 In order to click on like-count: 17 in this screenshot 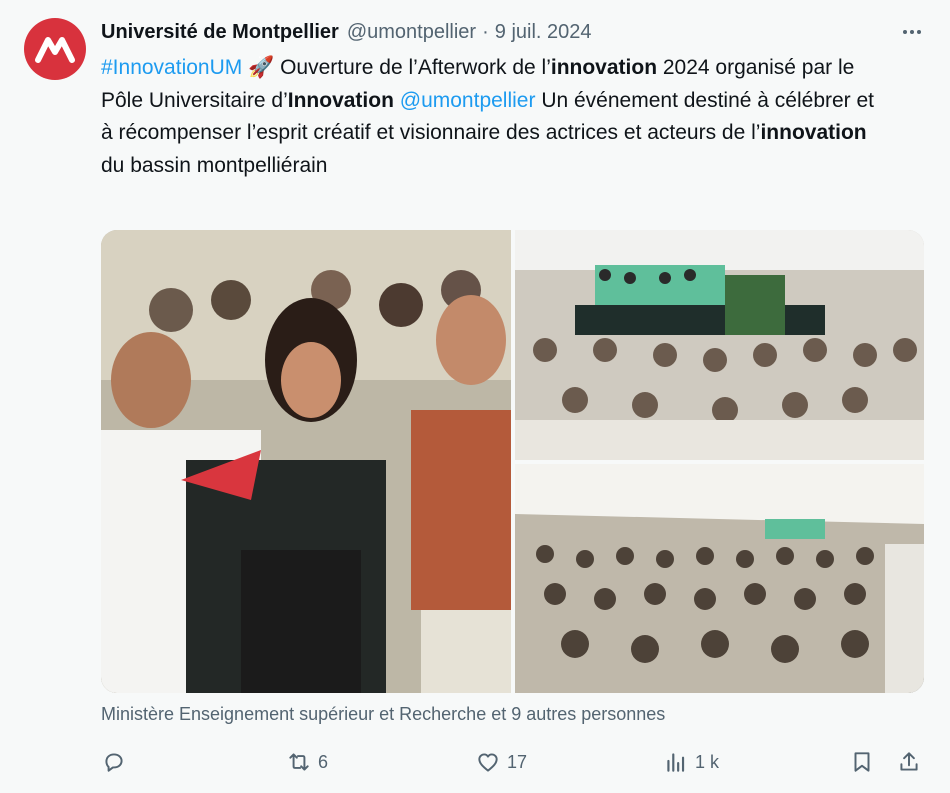, I will do `click(517, 761)`.